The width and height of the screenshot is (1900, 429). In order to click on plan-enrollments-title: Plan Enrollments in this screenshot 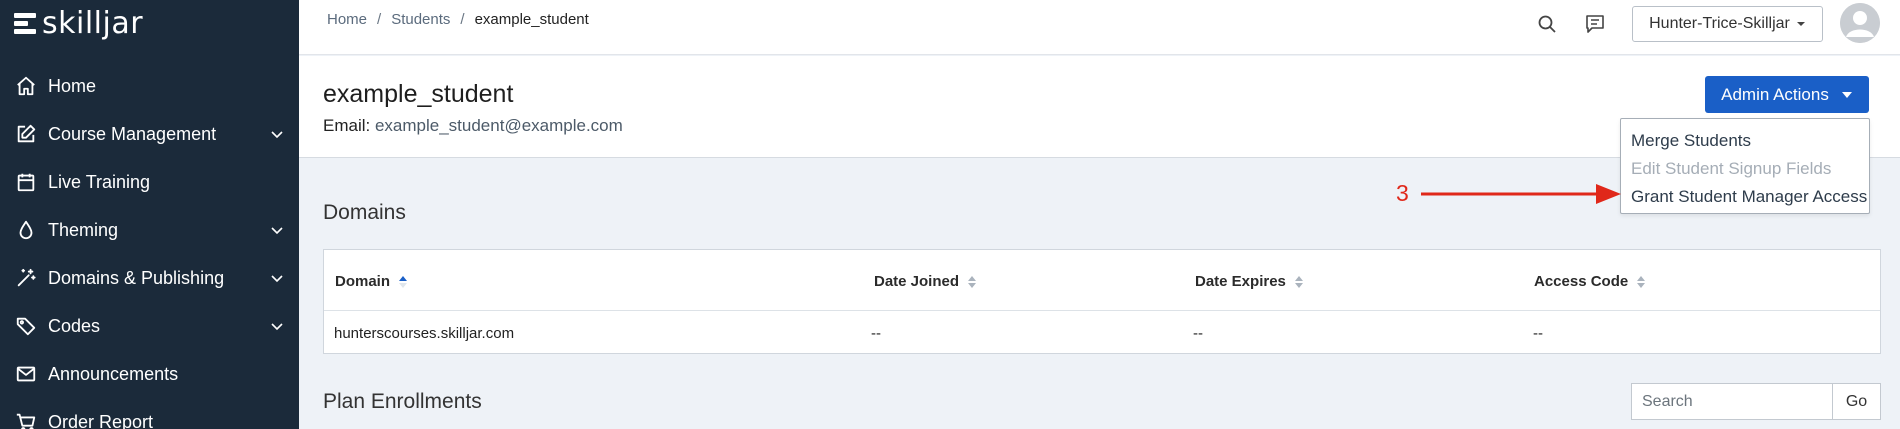, I will do `click(402, 401)`.